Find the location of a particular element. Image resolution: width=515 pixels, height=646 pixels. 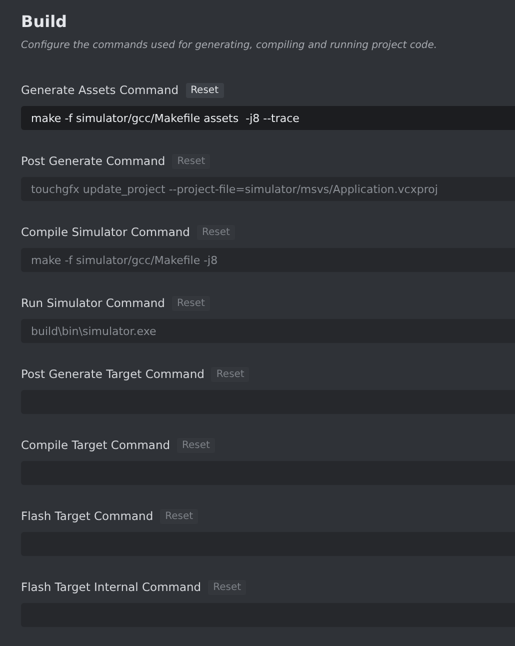

field-label: Compile Simulator Command is located at coordinates (105, 232).